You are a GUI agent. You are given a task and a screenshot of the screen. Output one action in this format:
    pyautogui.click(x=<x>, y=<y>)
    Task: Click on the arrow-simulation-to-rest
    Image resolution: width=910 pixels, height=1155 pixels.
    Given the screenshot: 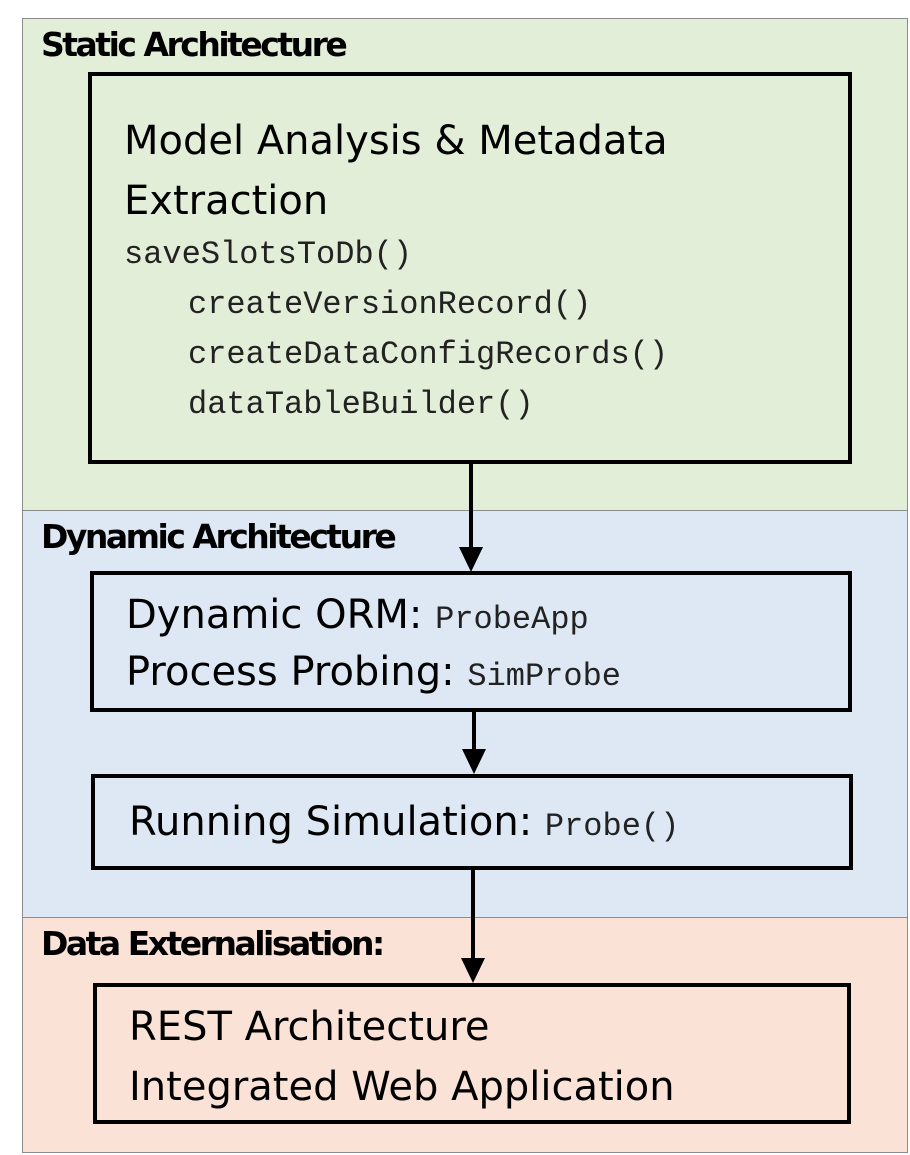 What is the action you would take?
    pyautogui.click(x=473, y=926)
    